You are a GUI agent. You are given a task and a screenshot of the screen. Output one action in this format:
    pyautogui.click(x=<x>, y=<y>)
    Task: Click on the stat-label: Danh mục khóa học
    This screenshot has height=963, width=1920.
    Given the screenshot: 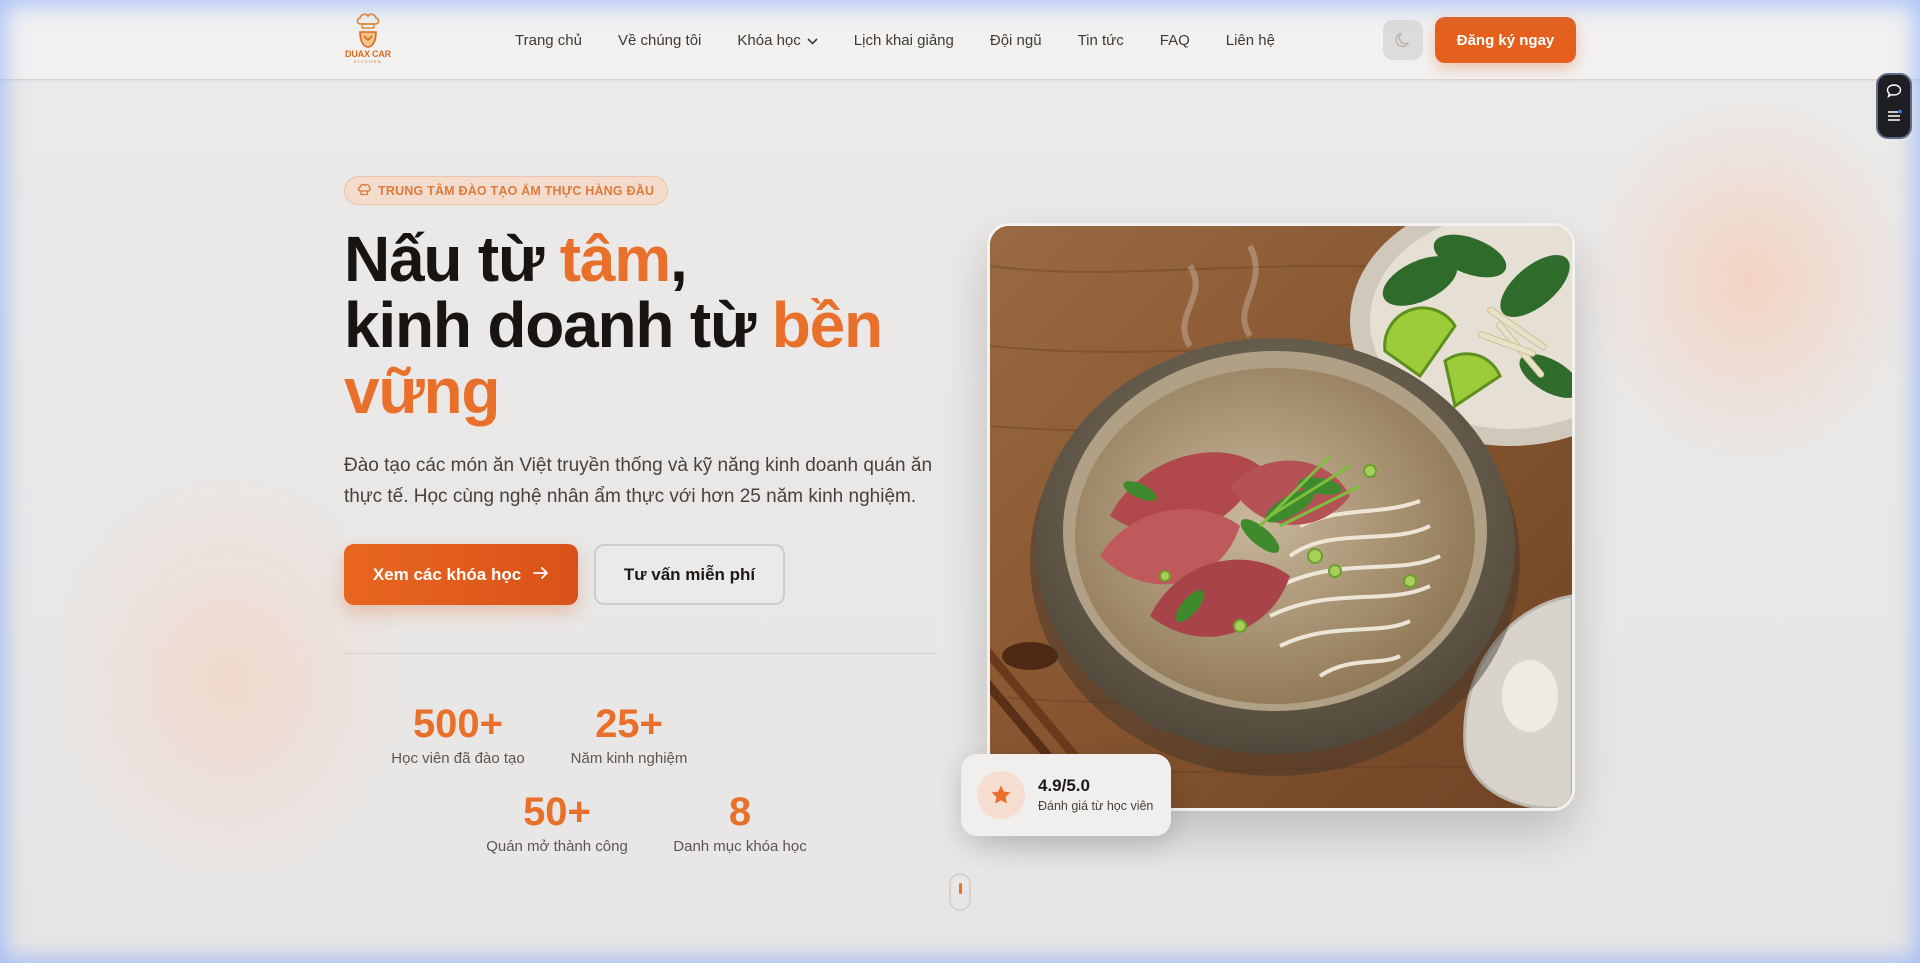 What is the action you would take?
    pyautogui.click(x=740, y=846)
    